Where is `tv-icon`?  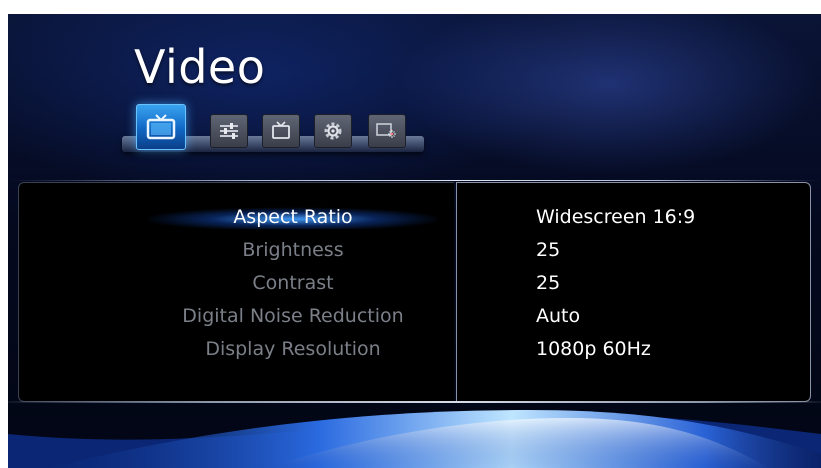 tv-icon is located at coordinates (161, 127).